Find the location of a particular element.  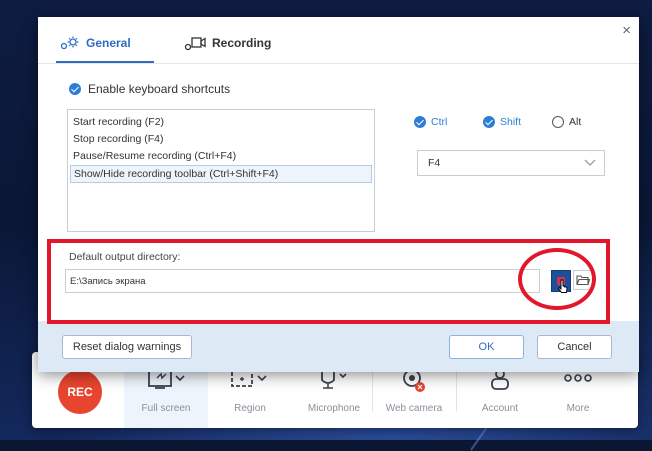

tab-recording: Recording is located at coordinates (227, 43).